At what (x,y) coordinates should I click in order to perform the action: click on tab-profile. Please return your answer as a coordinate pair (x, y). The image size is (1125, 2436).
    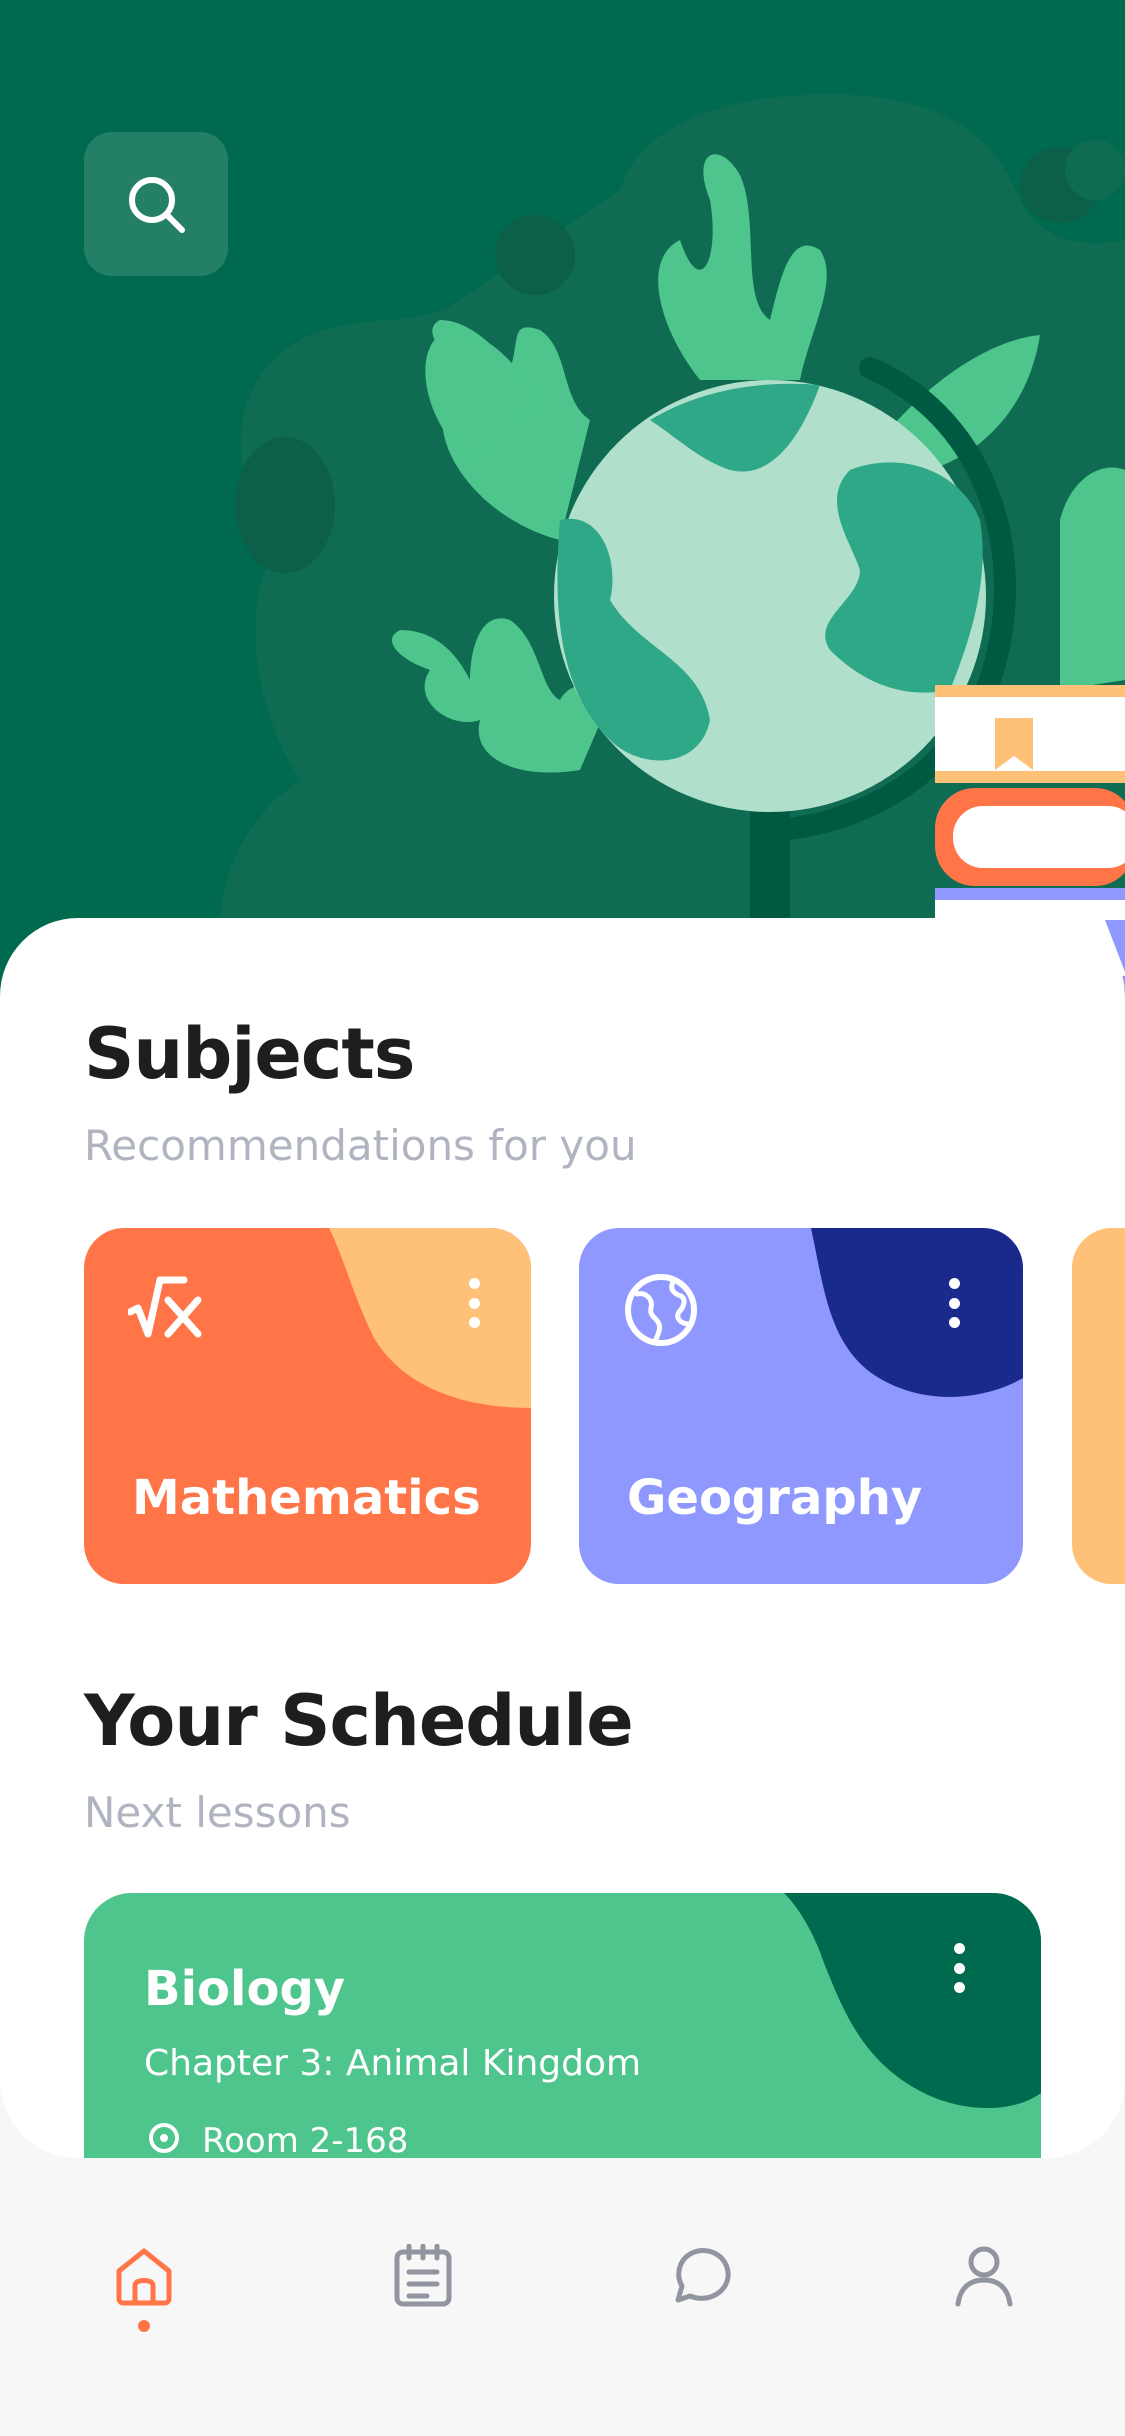
    Looking at the image, I should click on (984, 2276).